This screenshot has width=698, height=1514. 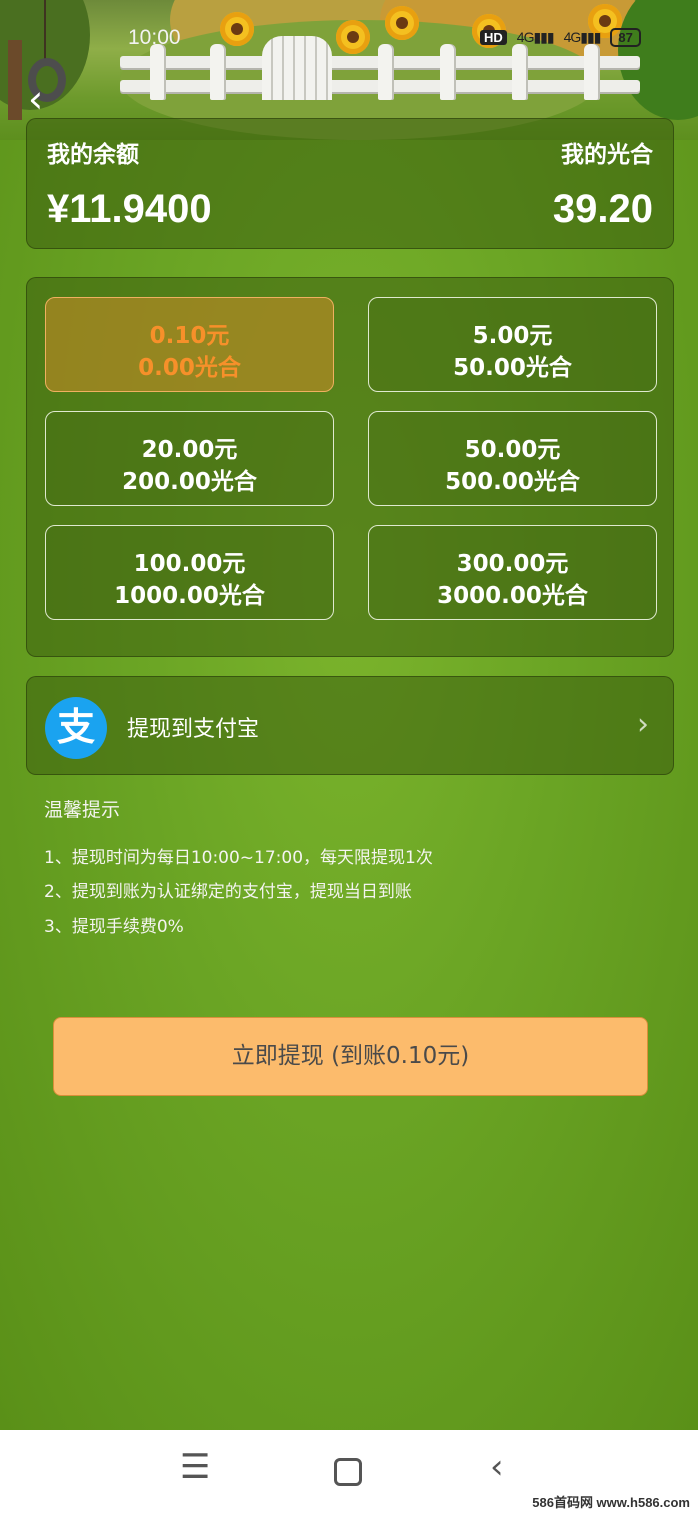 What do you see at coordinates (512, 564) in the screenshot?
I see `option-amount: 300.00元` at bounding box center [512, 564].